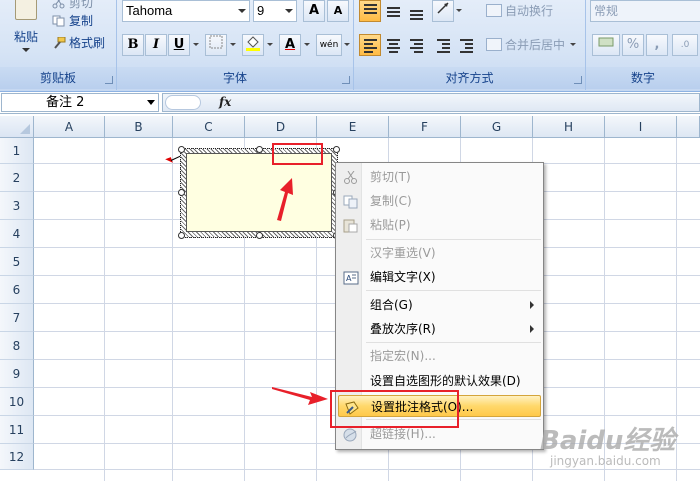 Image resolution: width=700 pixels, height=481 pixels. Describe the element at coordinates (17, 234) in the screenshot. I see `row-header: 4` at that location.